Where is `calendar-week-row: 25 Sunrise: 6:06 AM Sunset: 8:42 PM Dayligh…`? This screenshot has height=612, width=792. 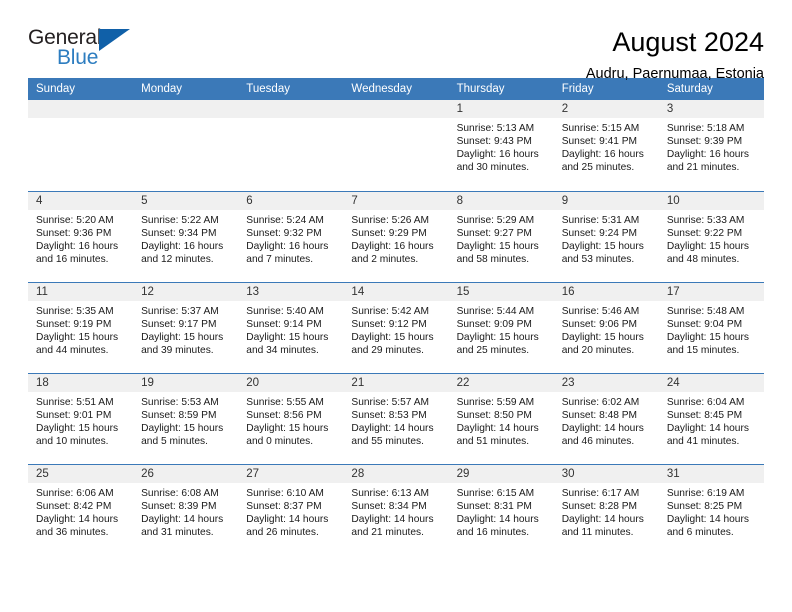 calendar-week-row: 25 Sunrise: 6:06 AM Sunset: 8:42 PM Dayligh… is located at coordinates (396, 509).